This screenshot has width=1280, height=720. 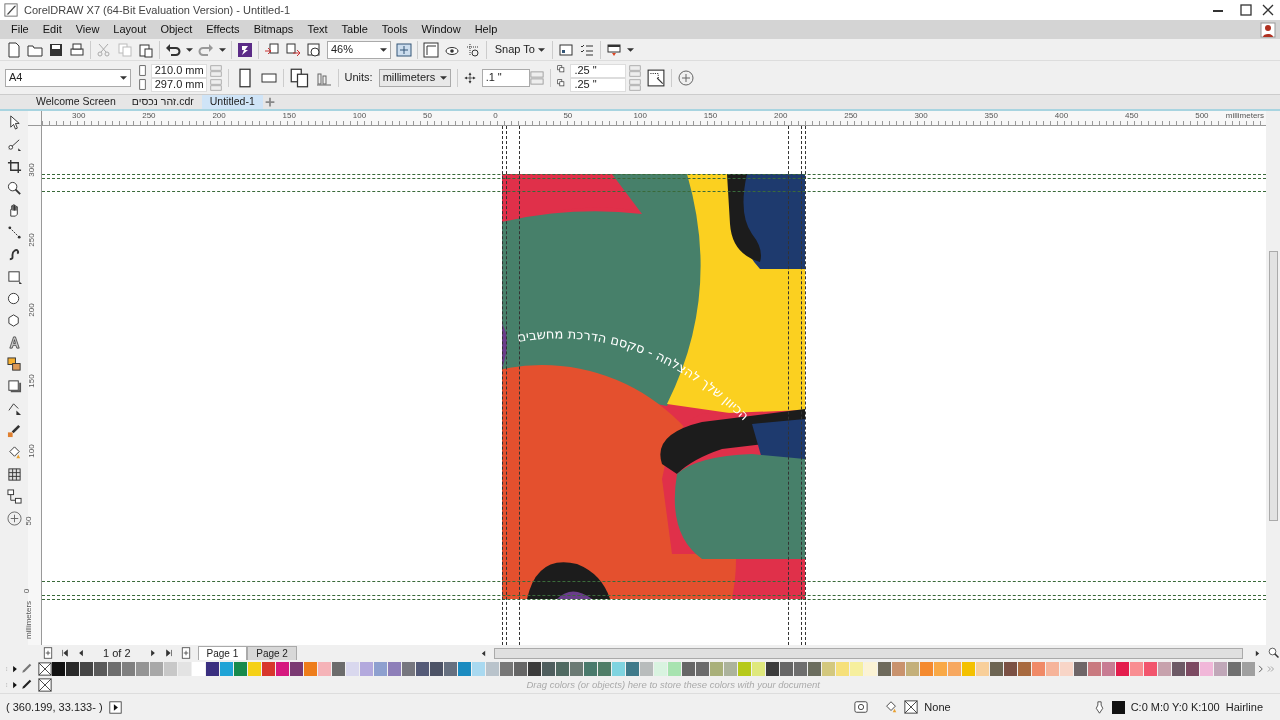 What do you see at coordinates (317, 29) in the screenshot?
I see `menu-item: Text` at bounding box center [317, 29].